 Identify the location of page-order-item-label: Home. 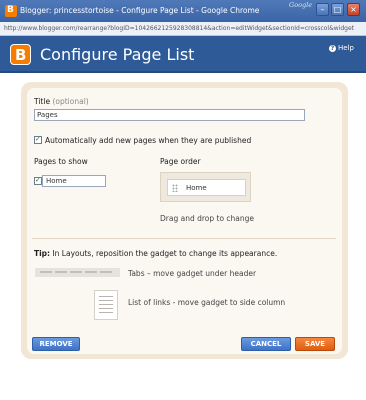
(196, 188).